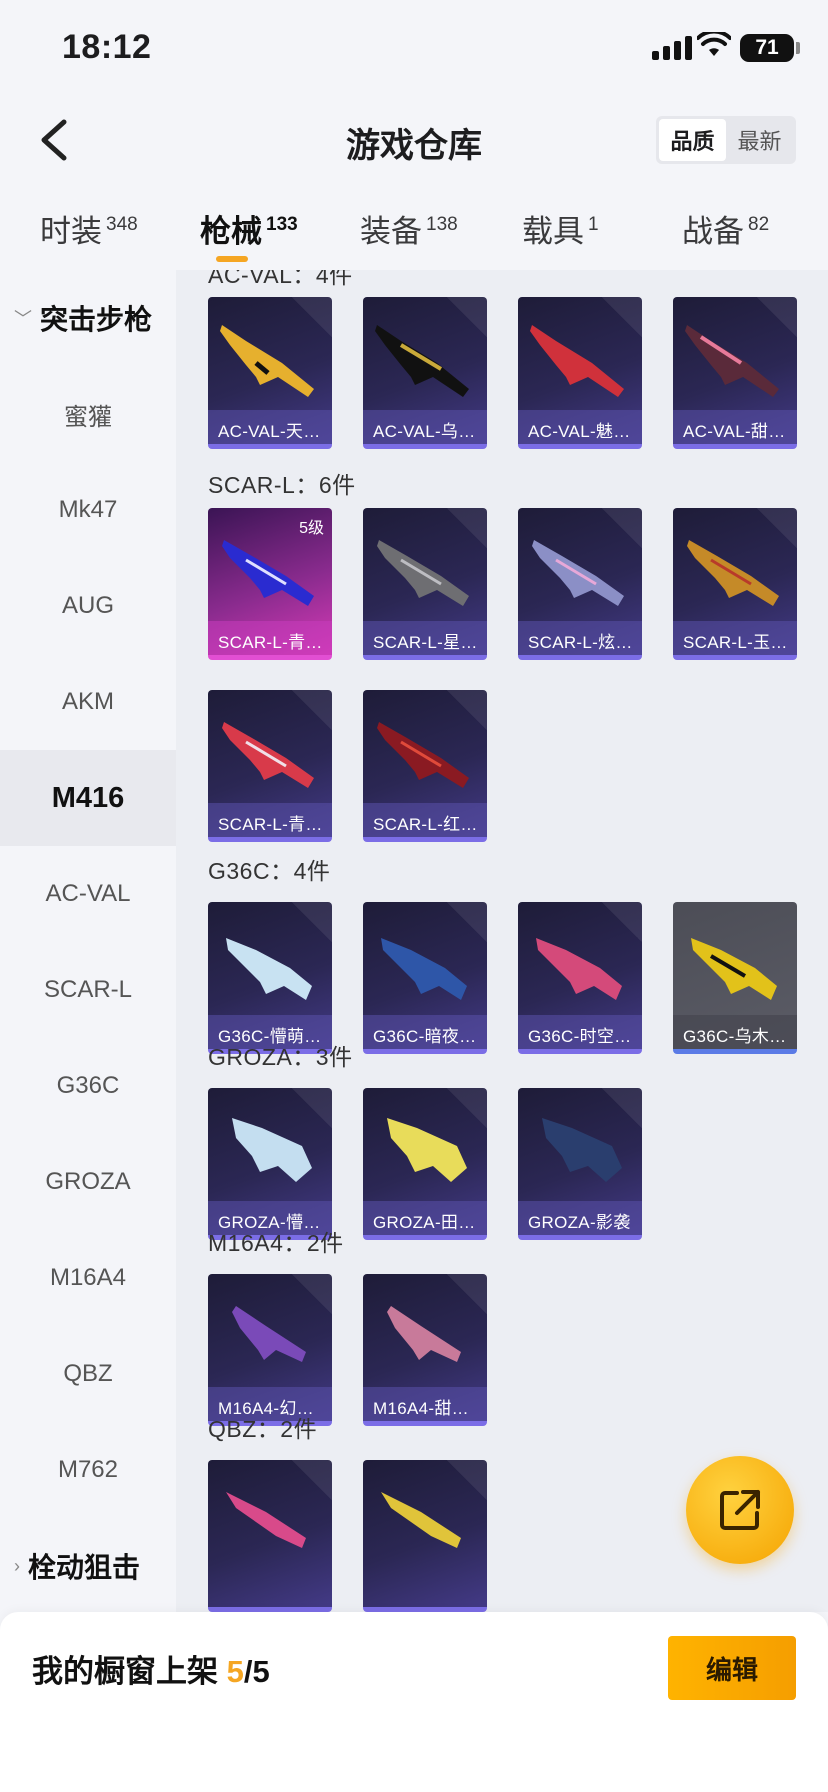 This screenshot has width=828, height=1792. What do you see at coordinates (725, 228) in the screenshot?
I see `tab-supplies: 战备 82` at bounding box center [725, 228].